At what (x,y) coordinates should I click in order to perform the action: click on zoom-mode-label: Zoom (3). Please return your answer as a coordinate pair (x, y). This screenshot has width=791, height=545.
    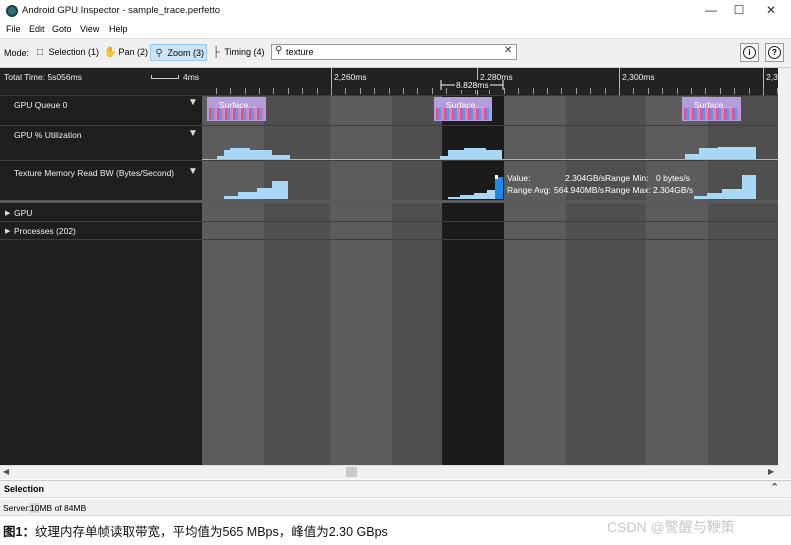
    Looking at the image, I should click on (186, 53).